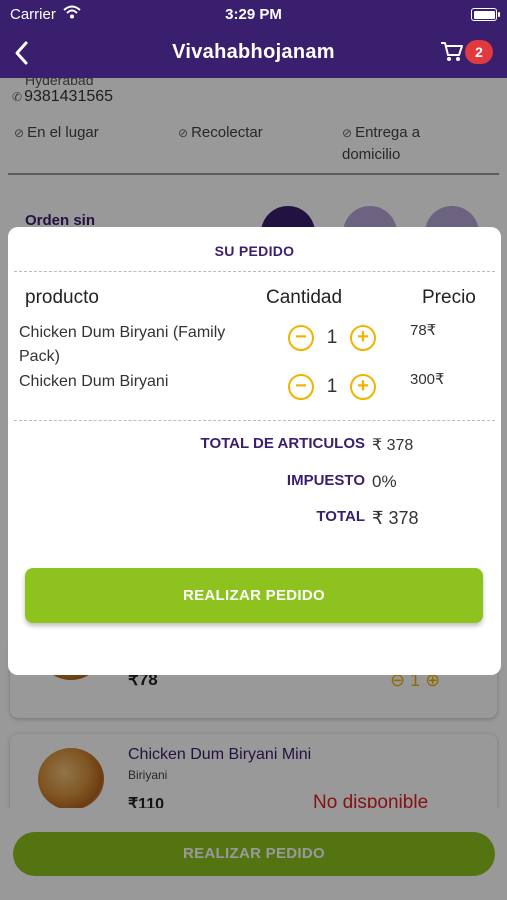 The image size is (507, 900). Describe the element at coordinates (384, 481) in the screenshot. I see `tax-value: 0%` at that location.